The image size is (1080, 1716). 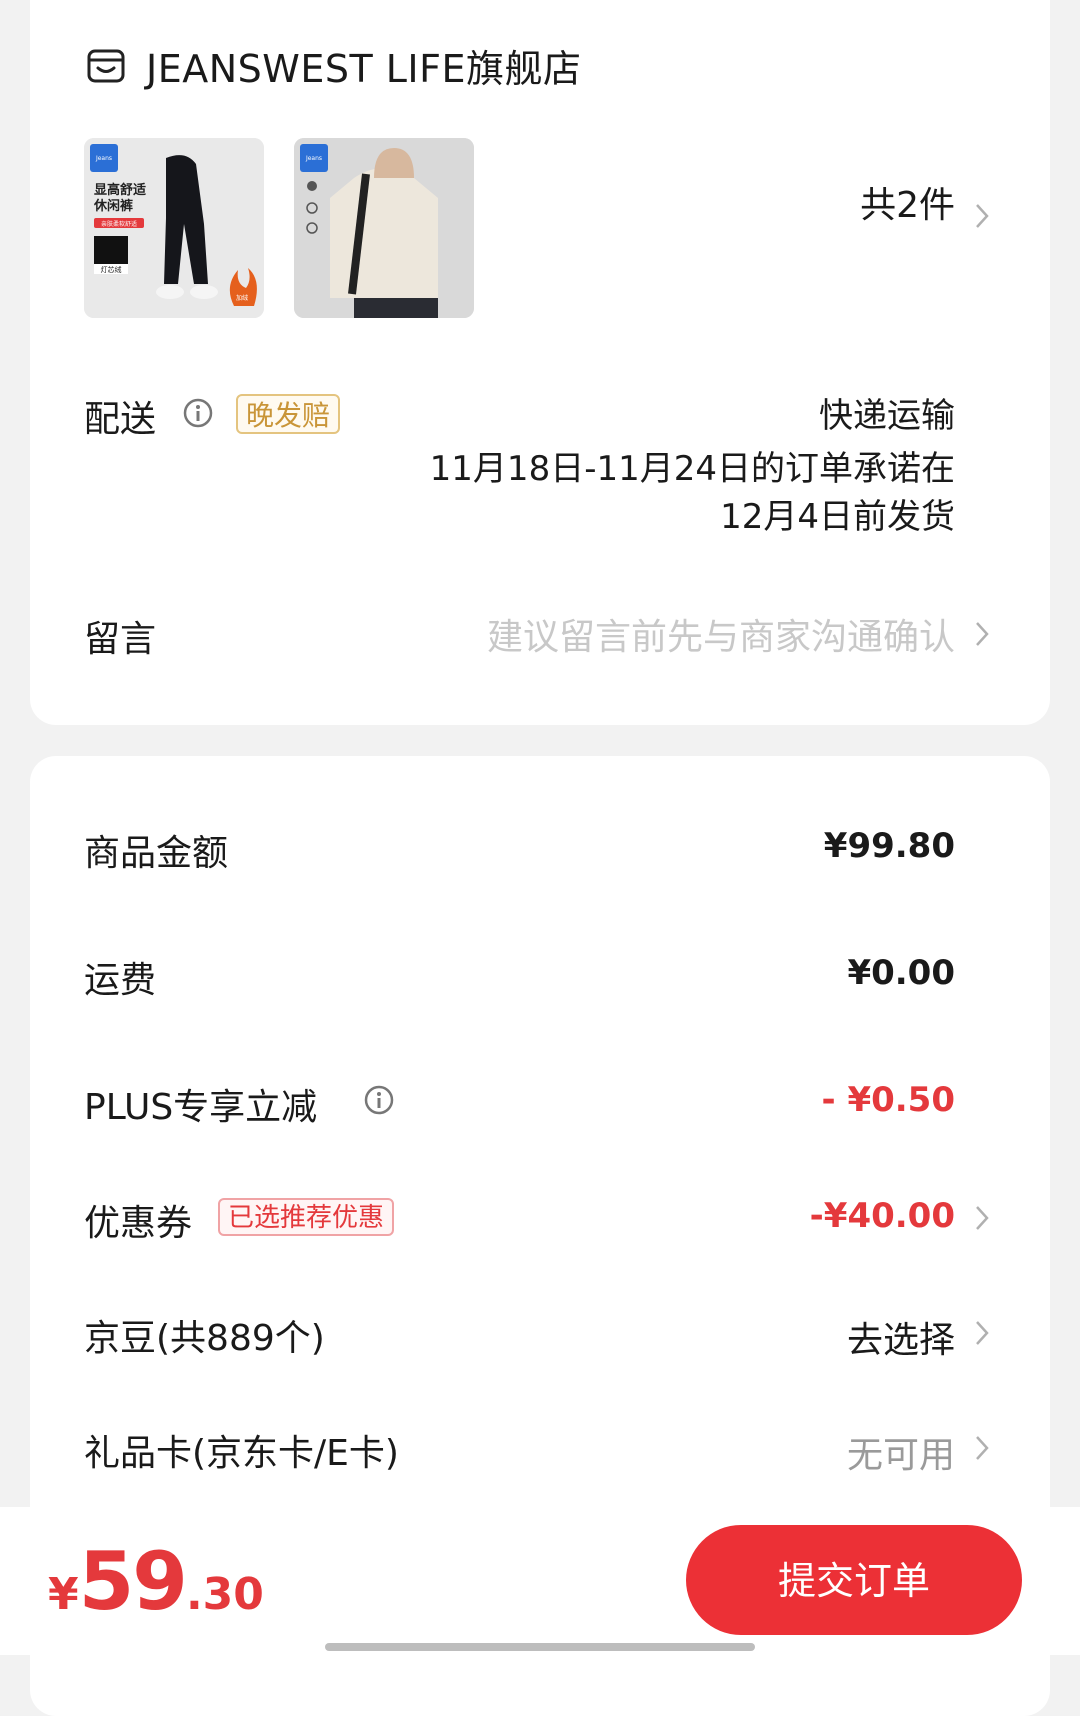 I want to click on store-name: JEANSWEST LIFE旗舰店, so click(x=364, y=69).